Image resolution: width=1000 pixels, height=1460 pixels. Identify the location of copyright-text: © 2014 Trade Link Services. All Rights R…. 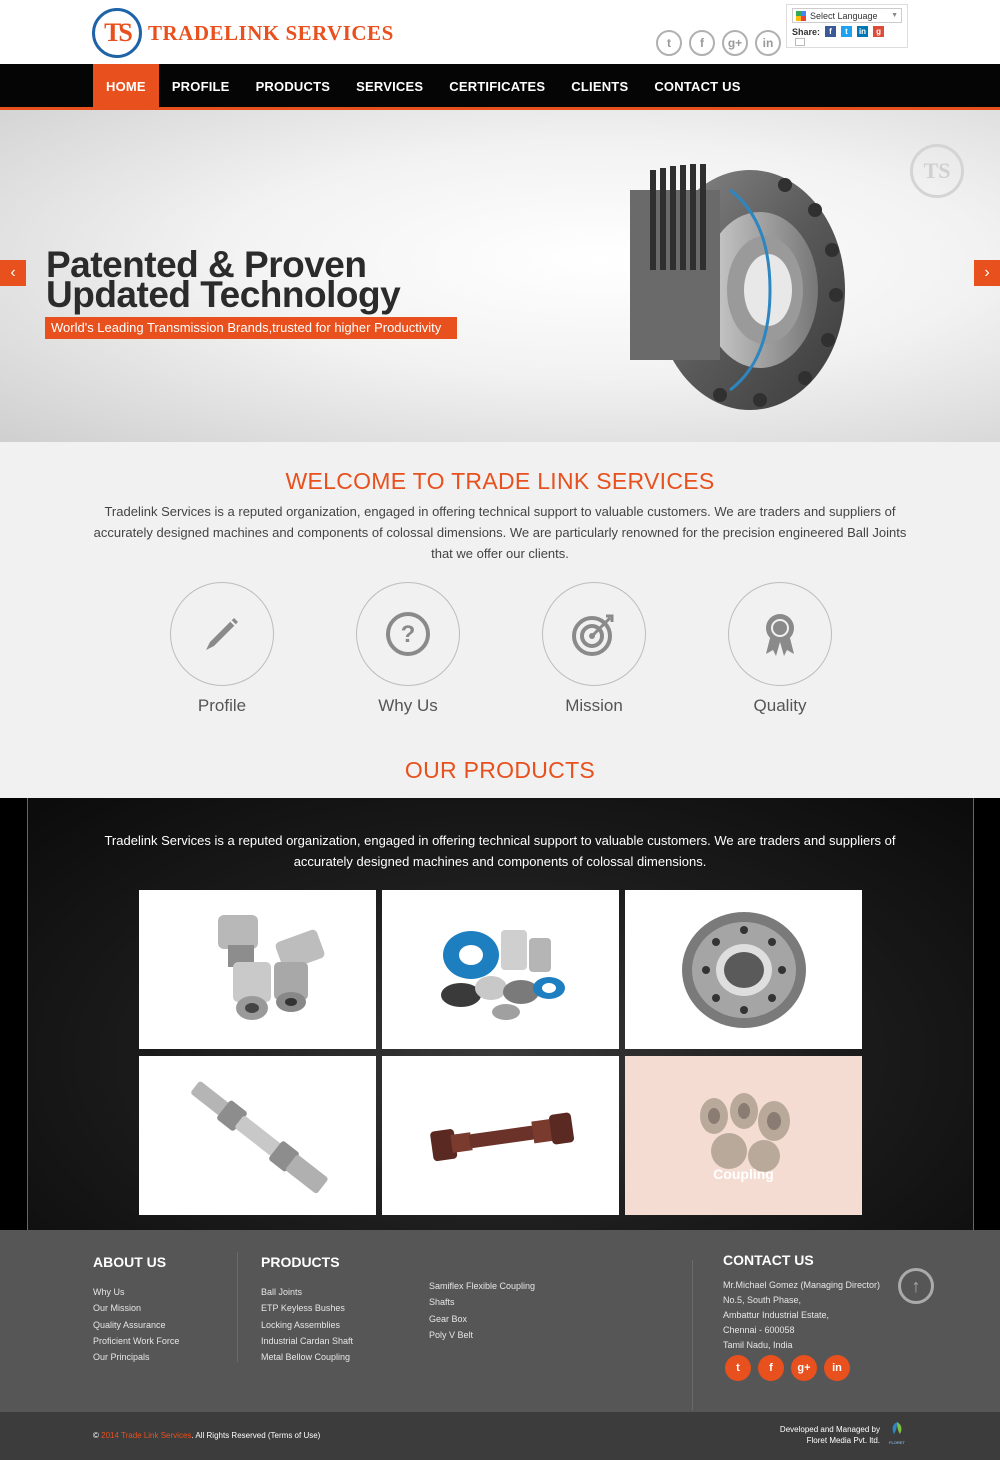
(207, 1435).